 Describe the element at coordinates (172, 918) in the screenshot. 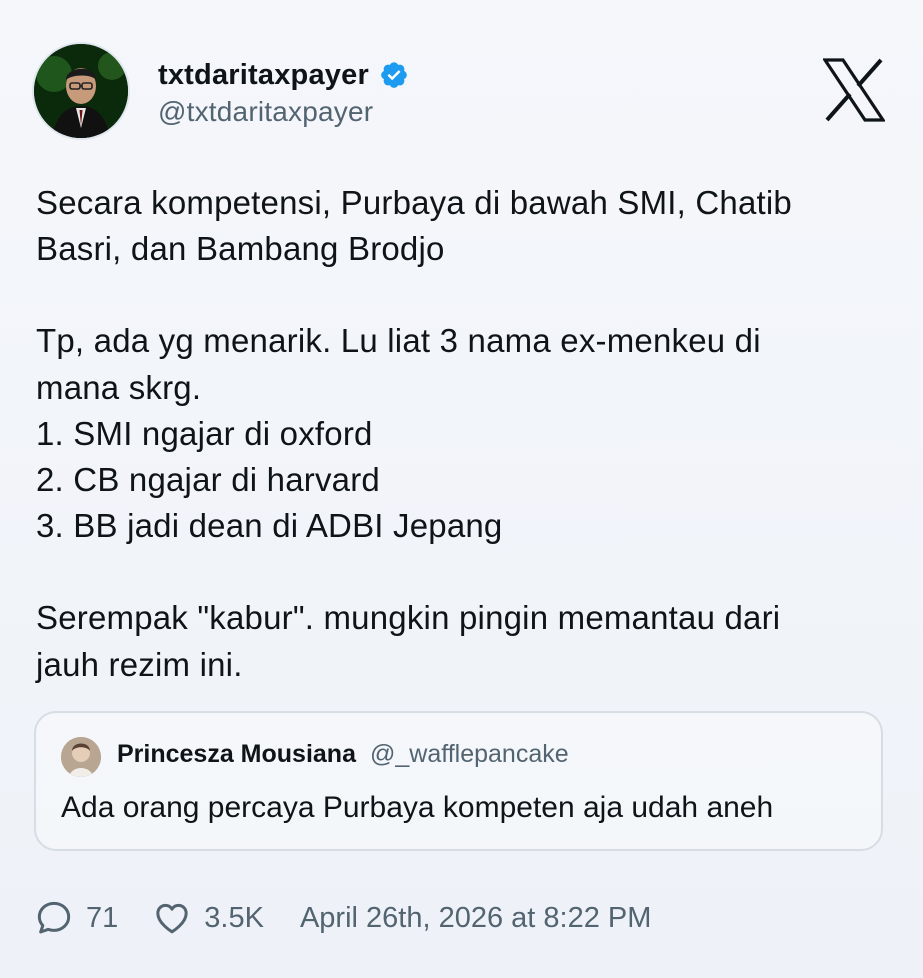

I see `heart-icon` at that location.